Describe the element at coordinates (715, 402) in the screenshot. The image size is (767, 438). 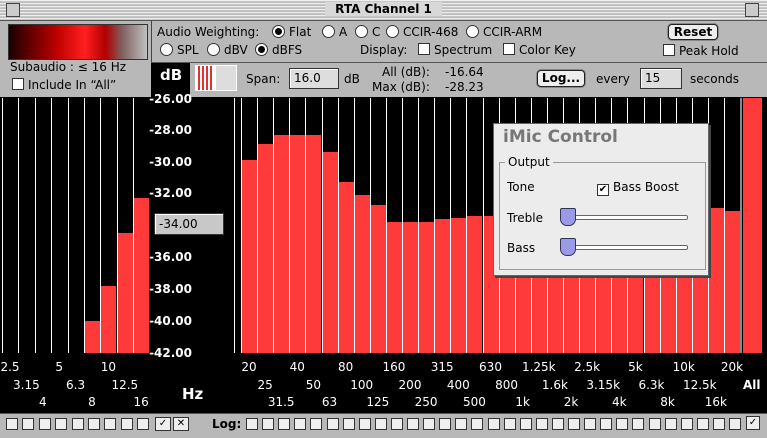
I see `x-tick-label: 16k` at that location.